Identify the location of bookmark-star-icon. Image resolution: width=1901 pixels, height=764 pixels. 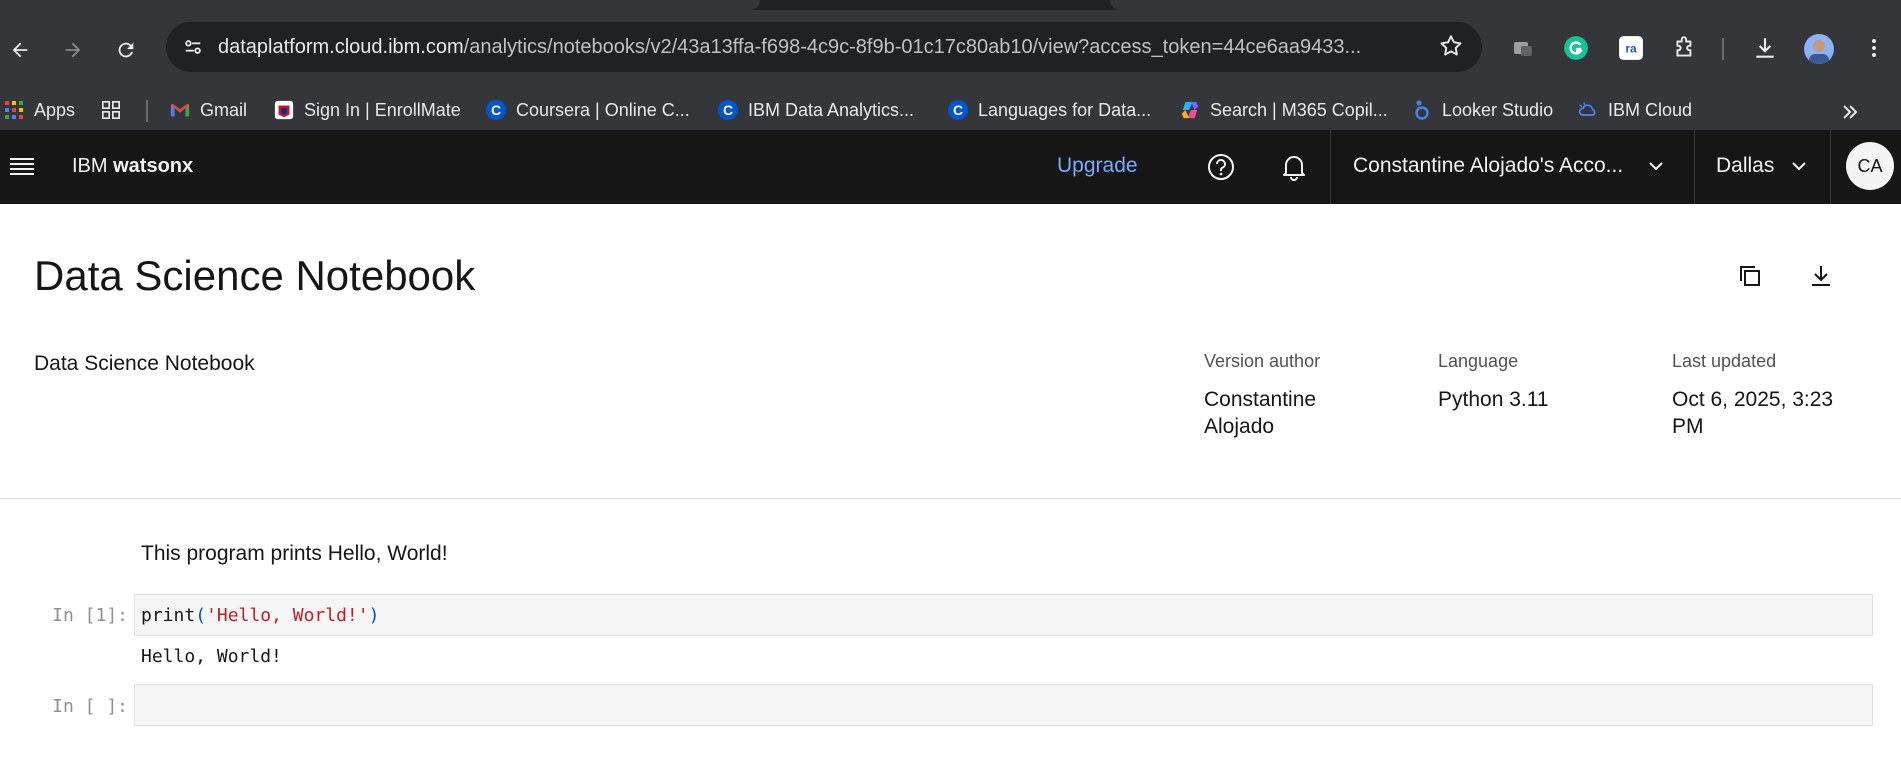
(1451, 48).